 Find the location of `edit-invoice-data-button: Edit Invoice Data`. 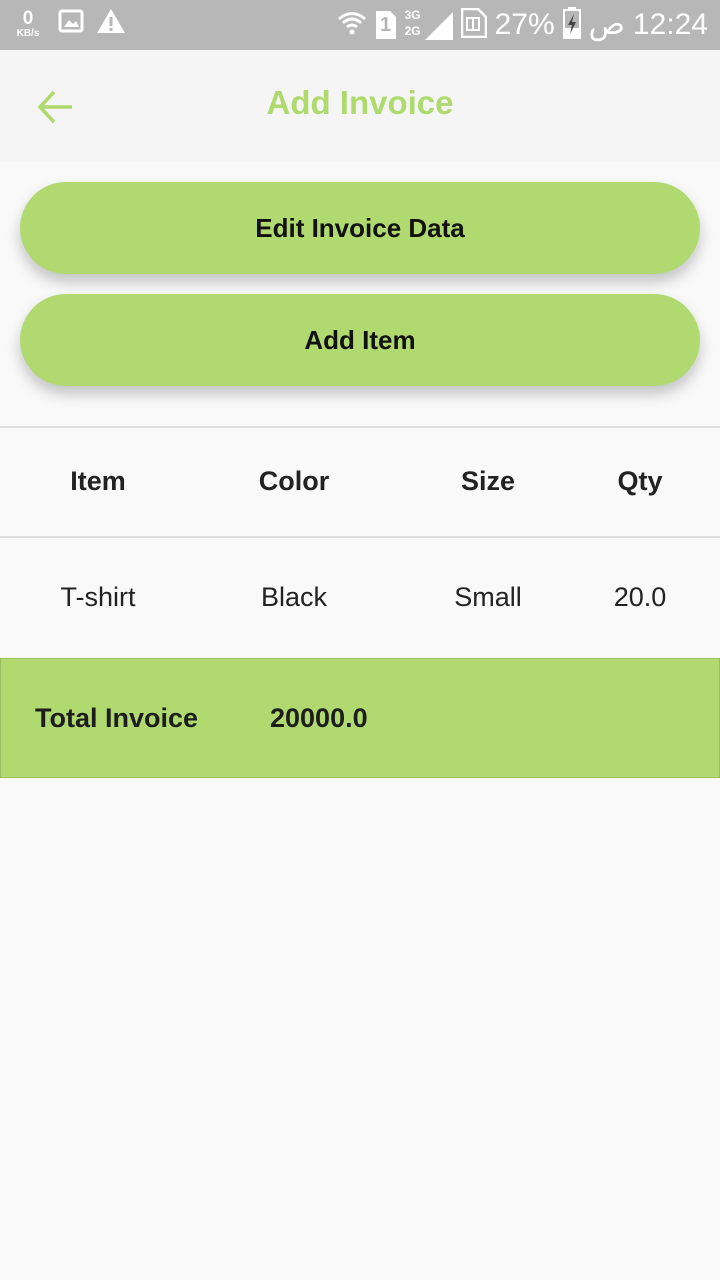

edit-invoice-data-button: Edit Invoice Data is located at coordinates (360, 228).